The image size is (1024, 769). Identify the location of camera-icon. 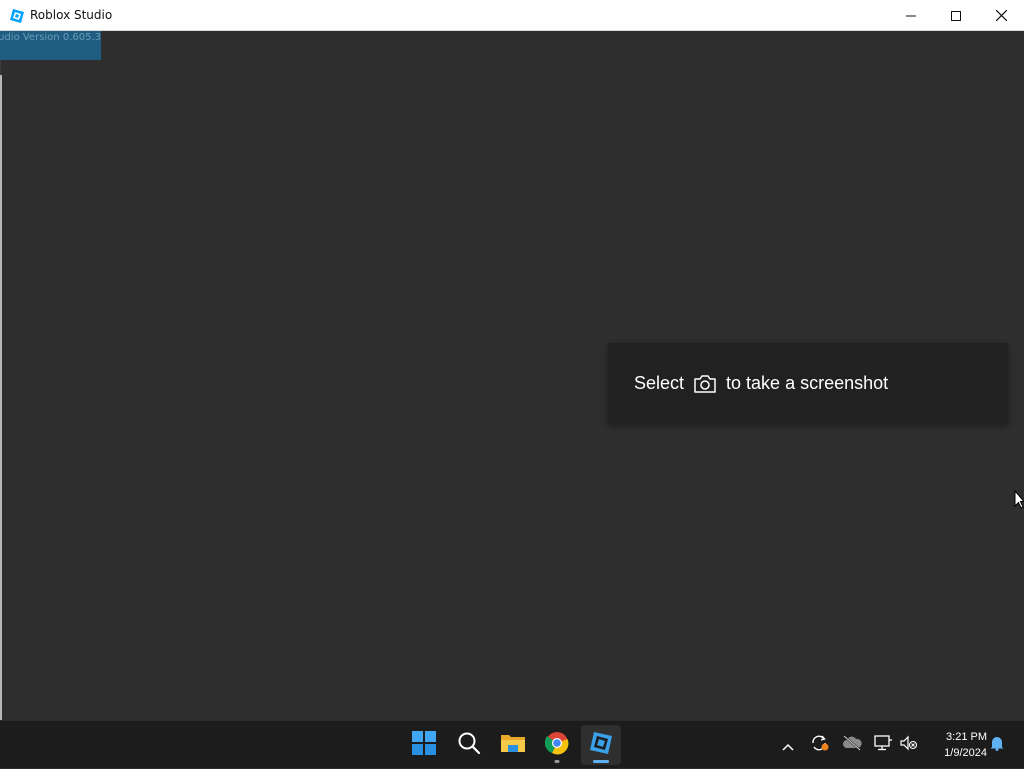
(705, 383).